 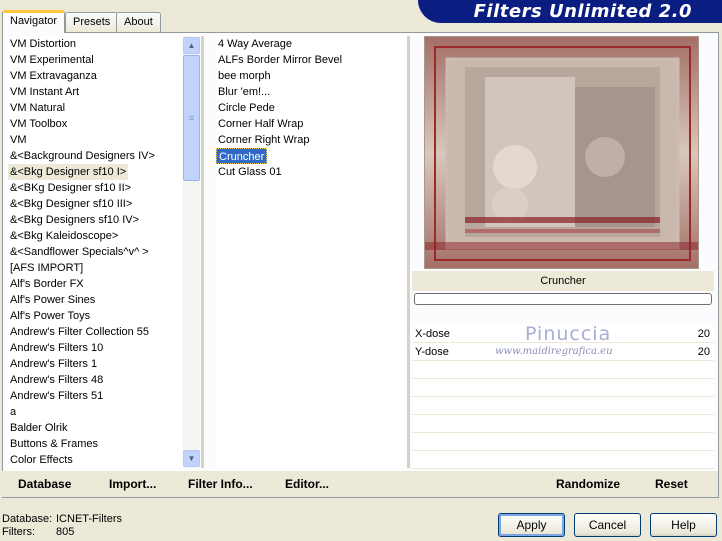 I want to click on category-item: VM, so click(x=18, y=140).